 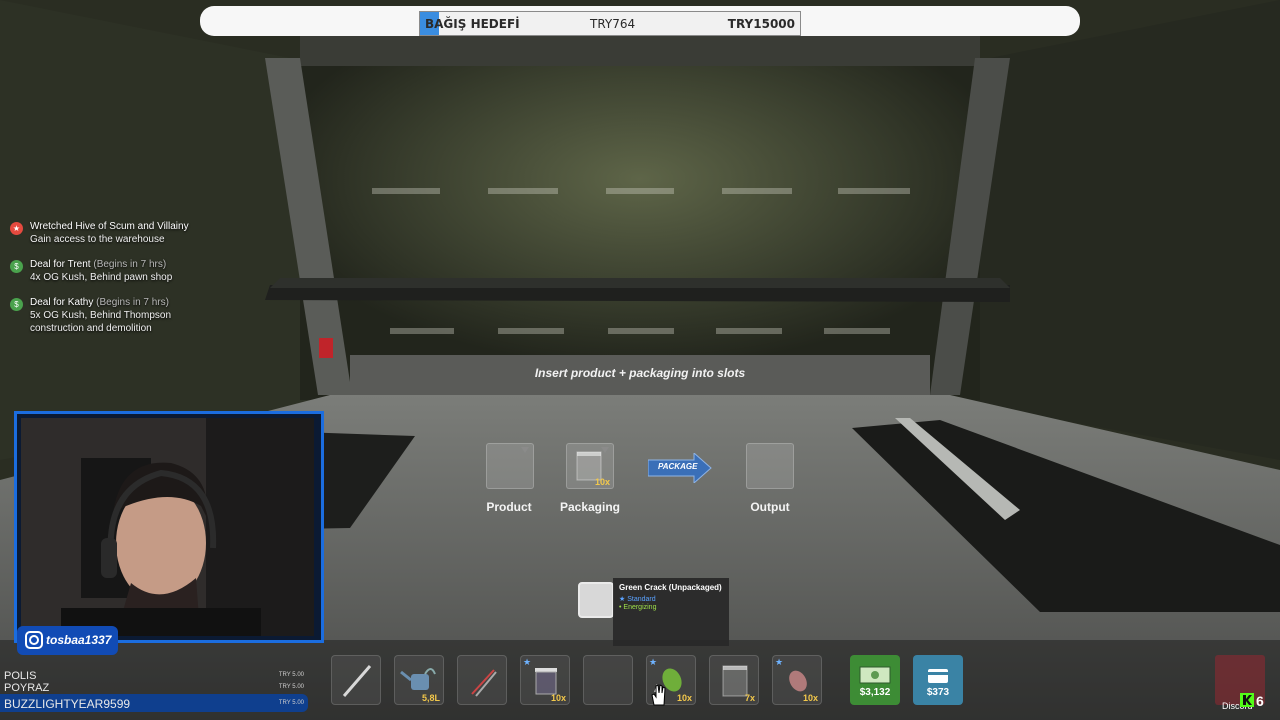 I want to click on package-button-label: PACKAGE, so click(x=678, y=466).